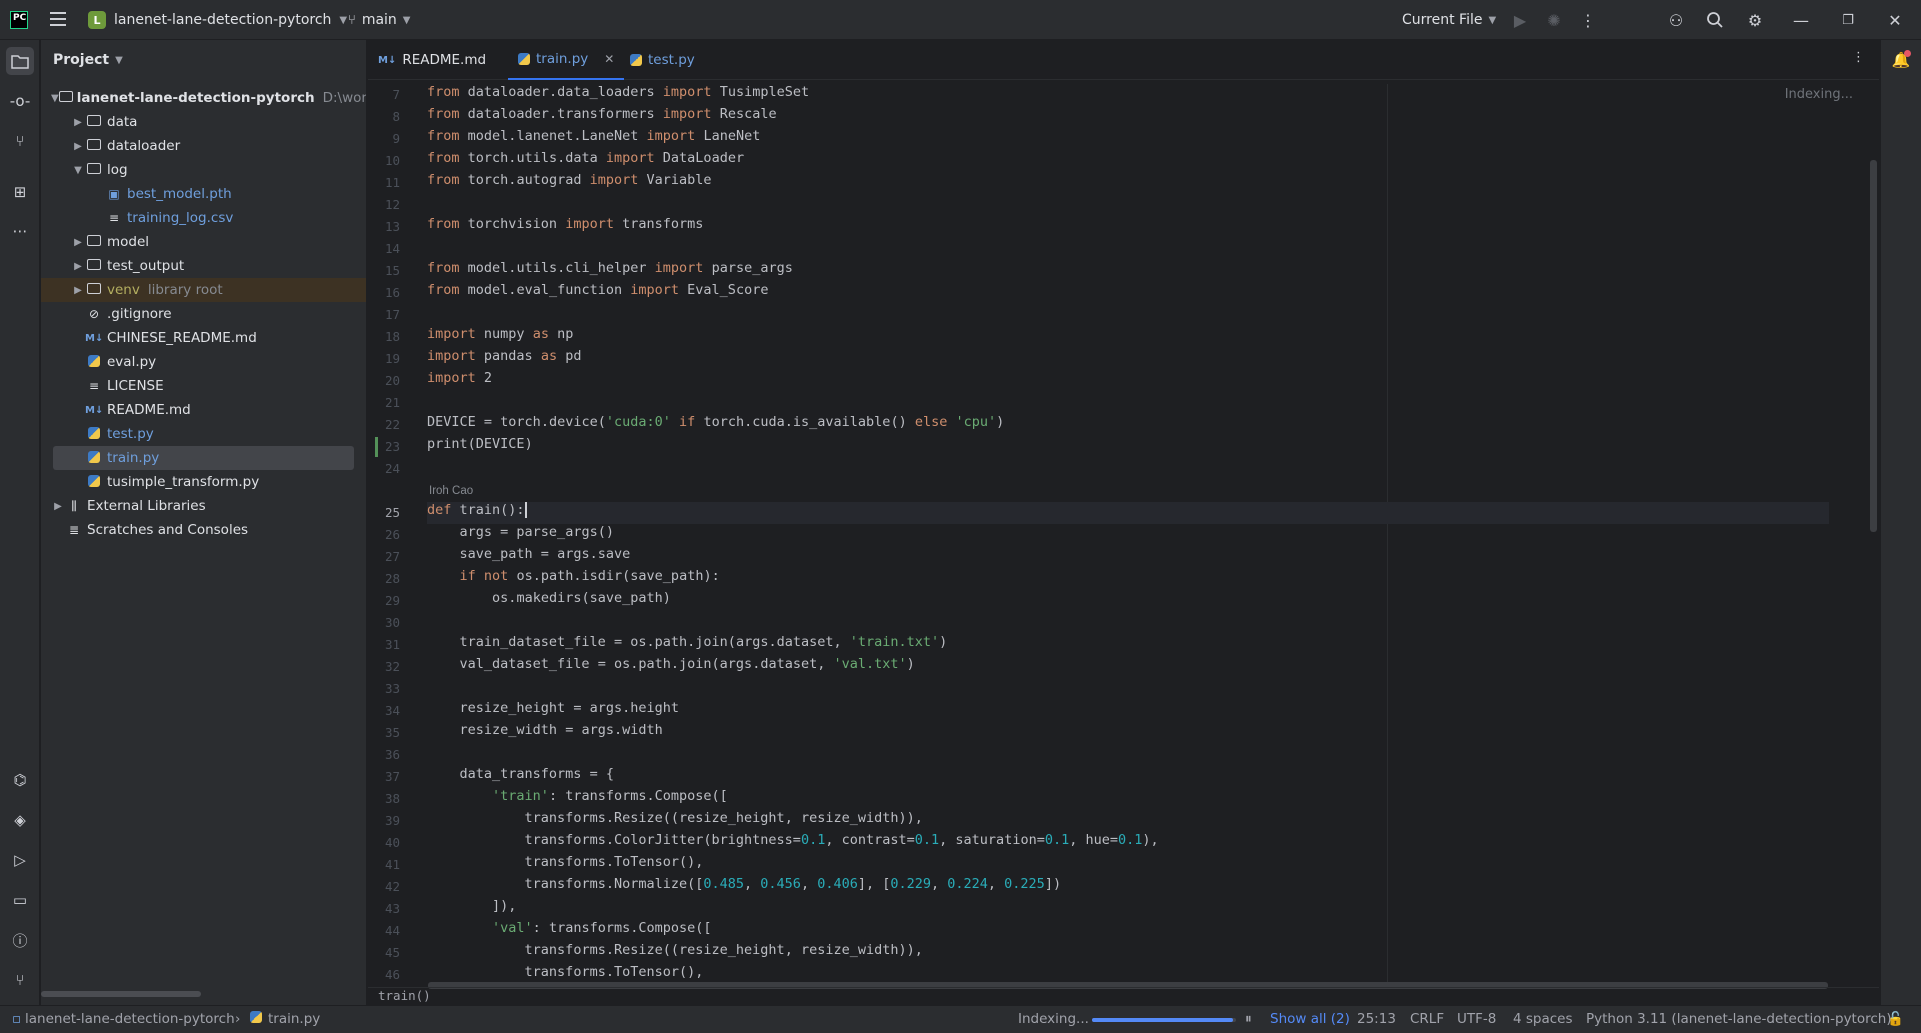  I want to click on tabs-more-icon: ⋮, so click(1858, 57).